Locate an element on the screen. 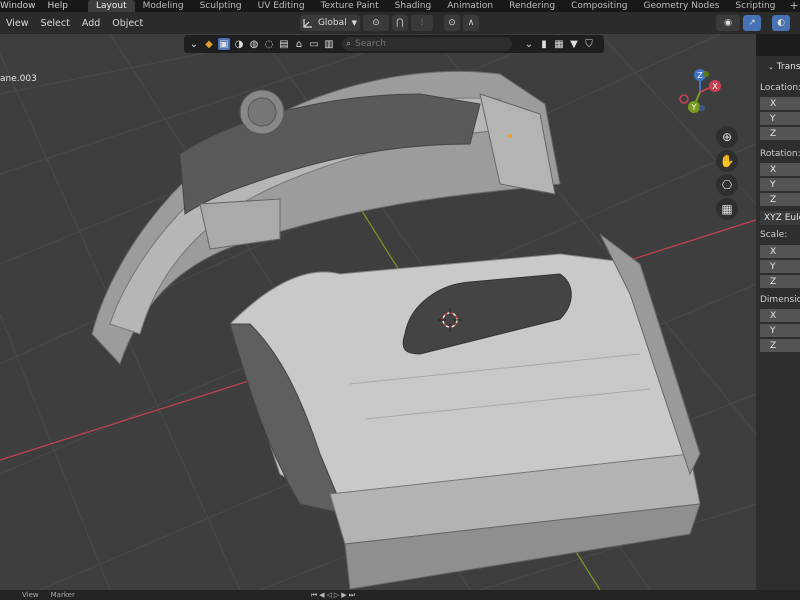  tab-geometry-nodes: Geometry Nodes is located at coordinates (682, 6).